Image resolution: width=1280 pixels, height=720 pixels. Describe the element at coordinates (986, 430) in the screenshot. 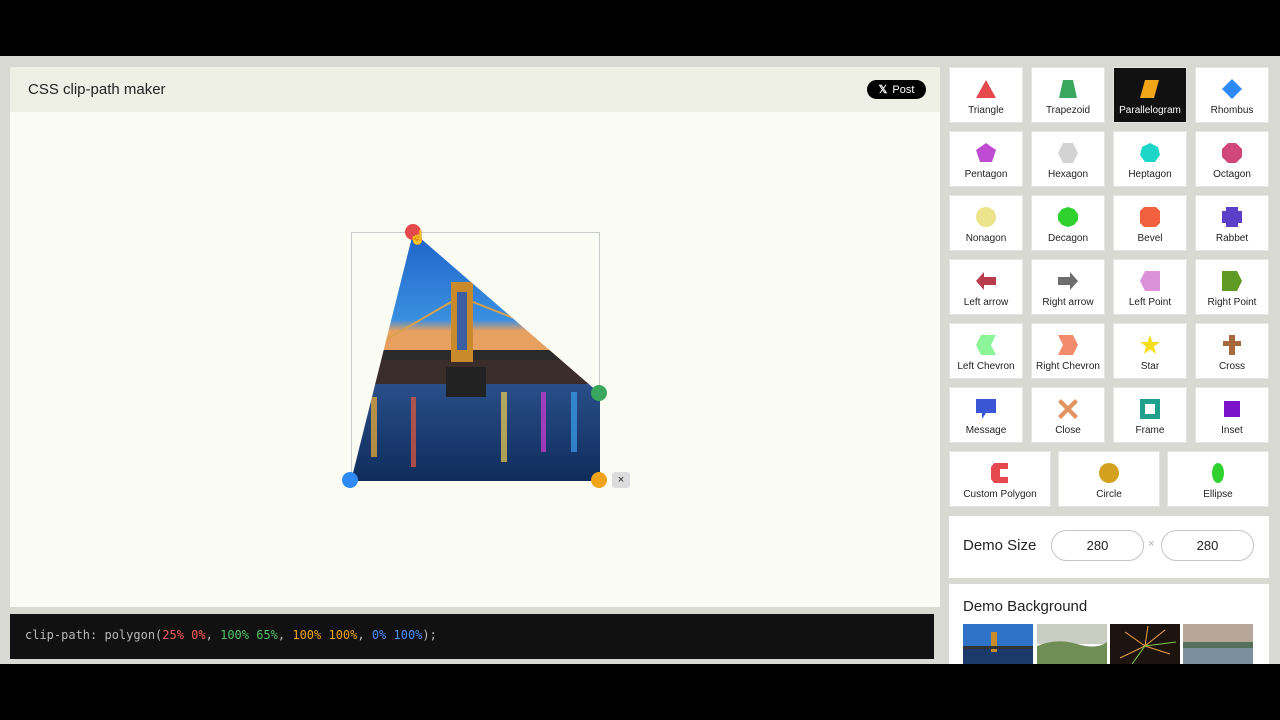

I see `shape-option-label: Message` at that location.